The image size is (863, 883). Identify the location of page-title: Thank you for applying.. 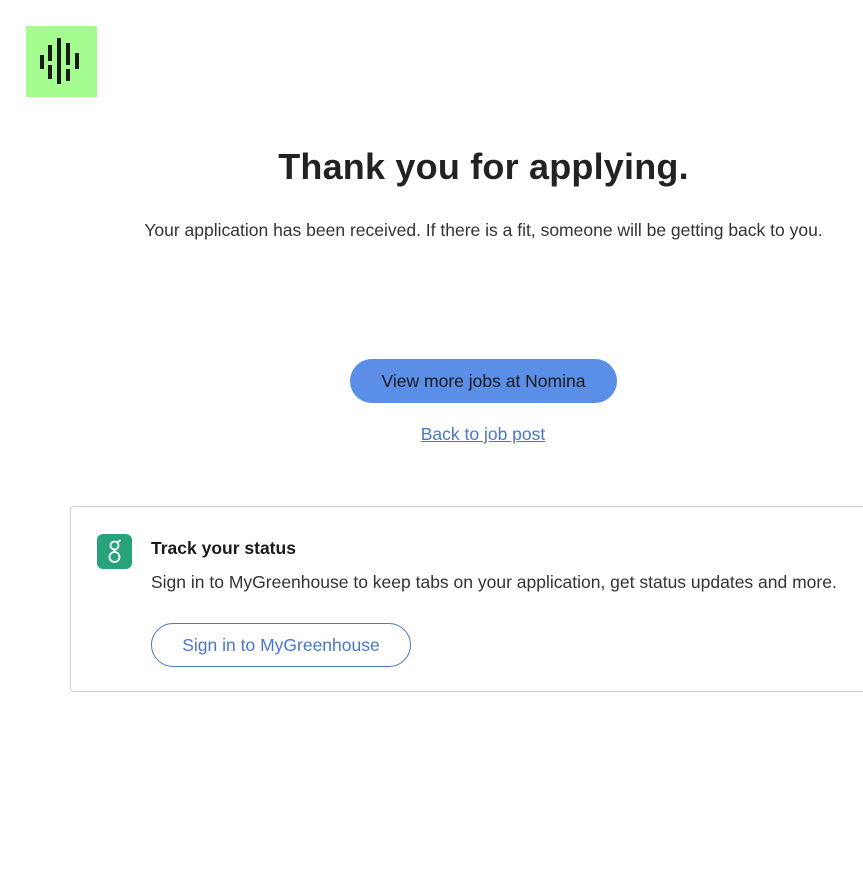
(483, 166).